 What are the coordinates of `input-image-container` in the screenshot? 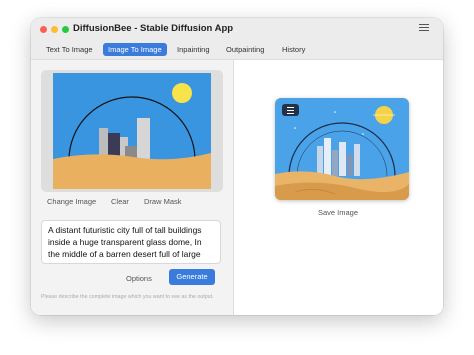 It's located at (132, 131).